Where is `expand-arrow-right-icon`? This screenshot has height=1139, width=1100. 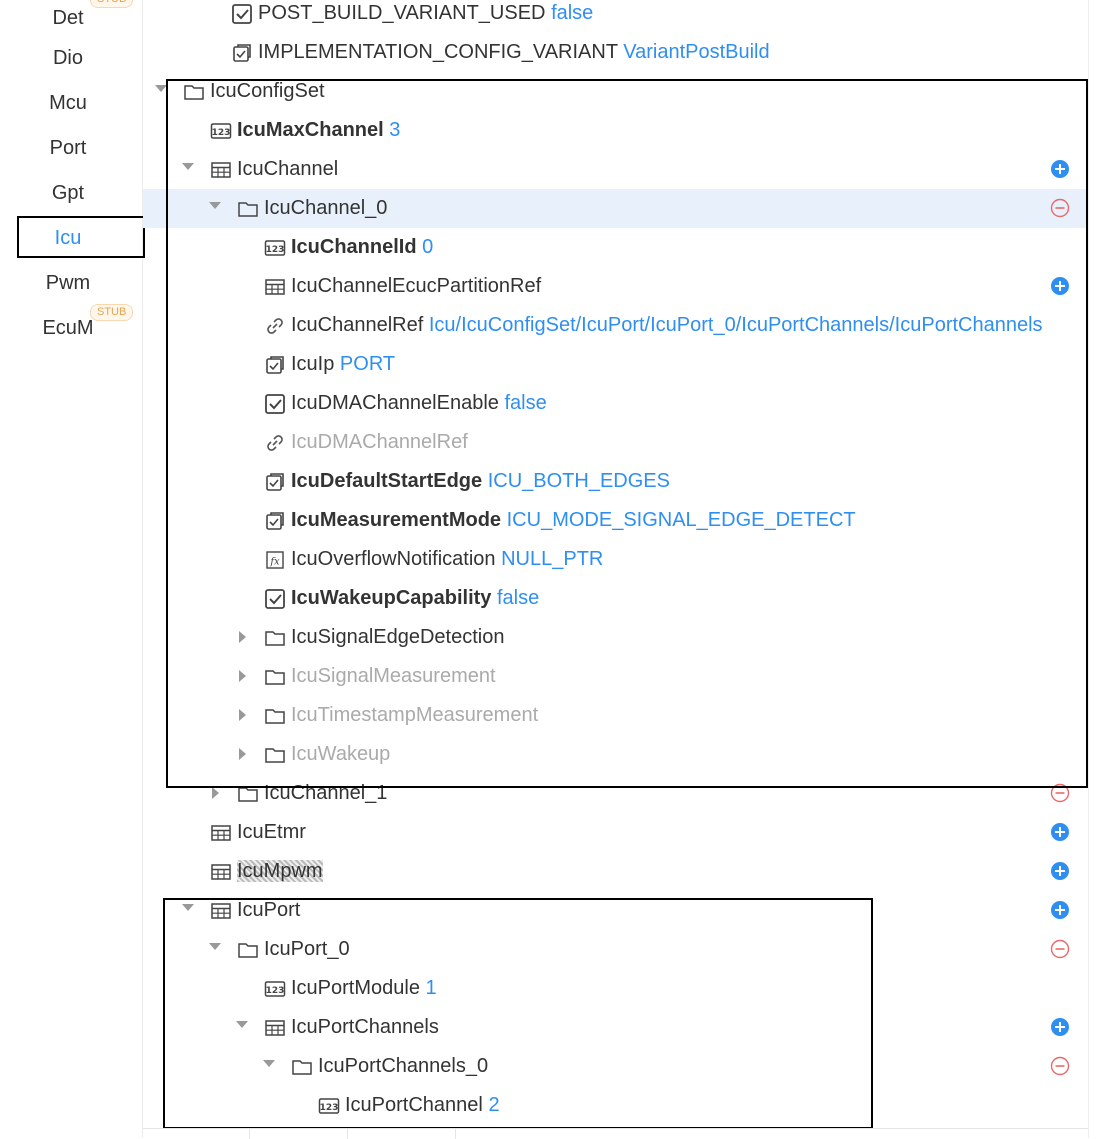
expand-arrow-right-icon is located at coordinates (215, 793).